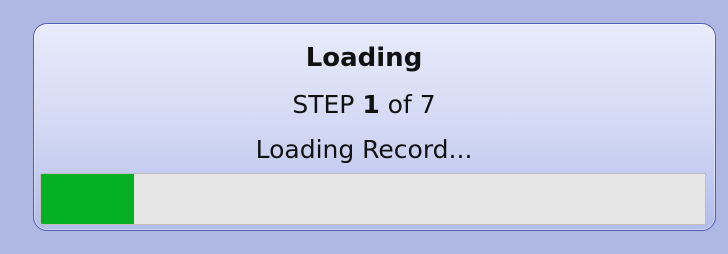  What do you see at coordinates (371, 104) in the screenshot?
I see `step-current: 1` at bounding box center [371, 104].